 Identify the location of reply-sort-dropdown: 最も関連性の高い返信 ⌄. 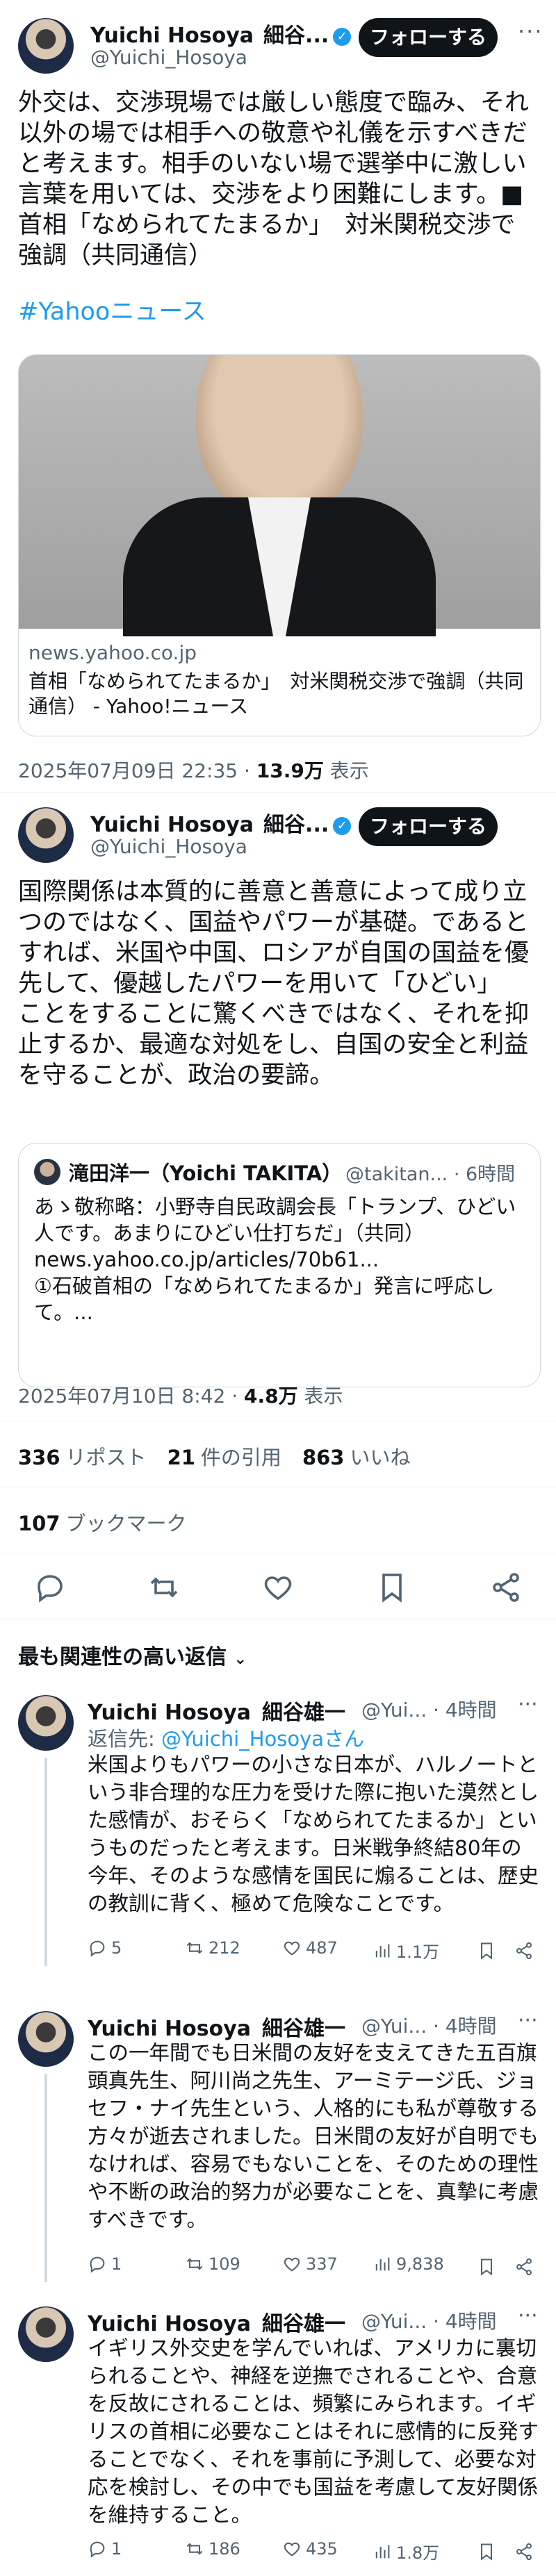
(132, 1655).